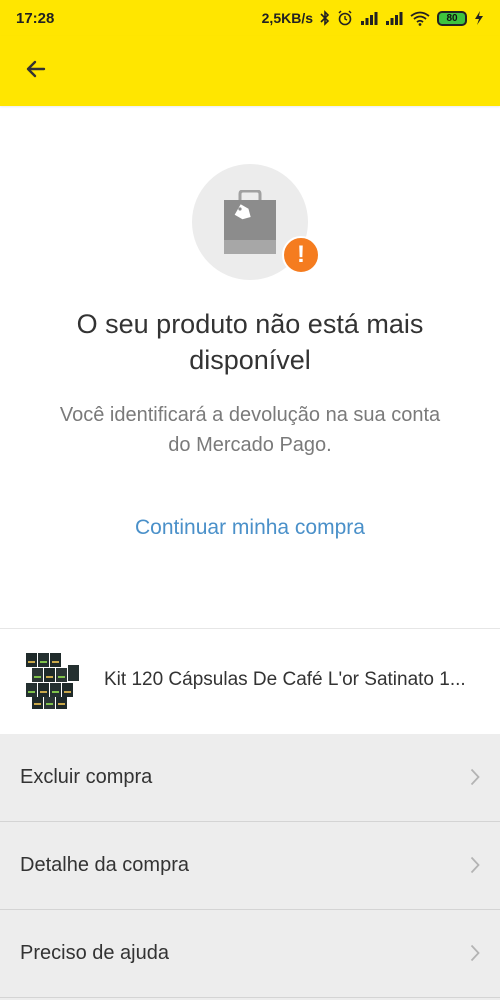  I want to click on action-label: Excluir compra, so click(86, 777).